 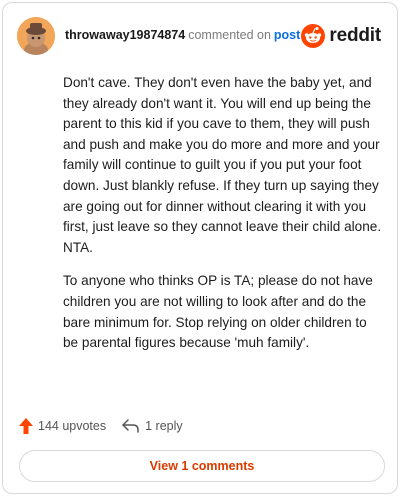 I want to click on upvote-arrow-icon, so click(x=26, y=426).